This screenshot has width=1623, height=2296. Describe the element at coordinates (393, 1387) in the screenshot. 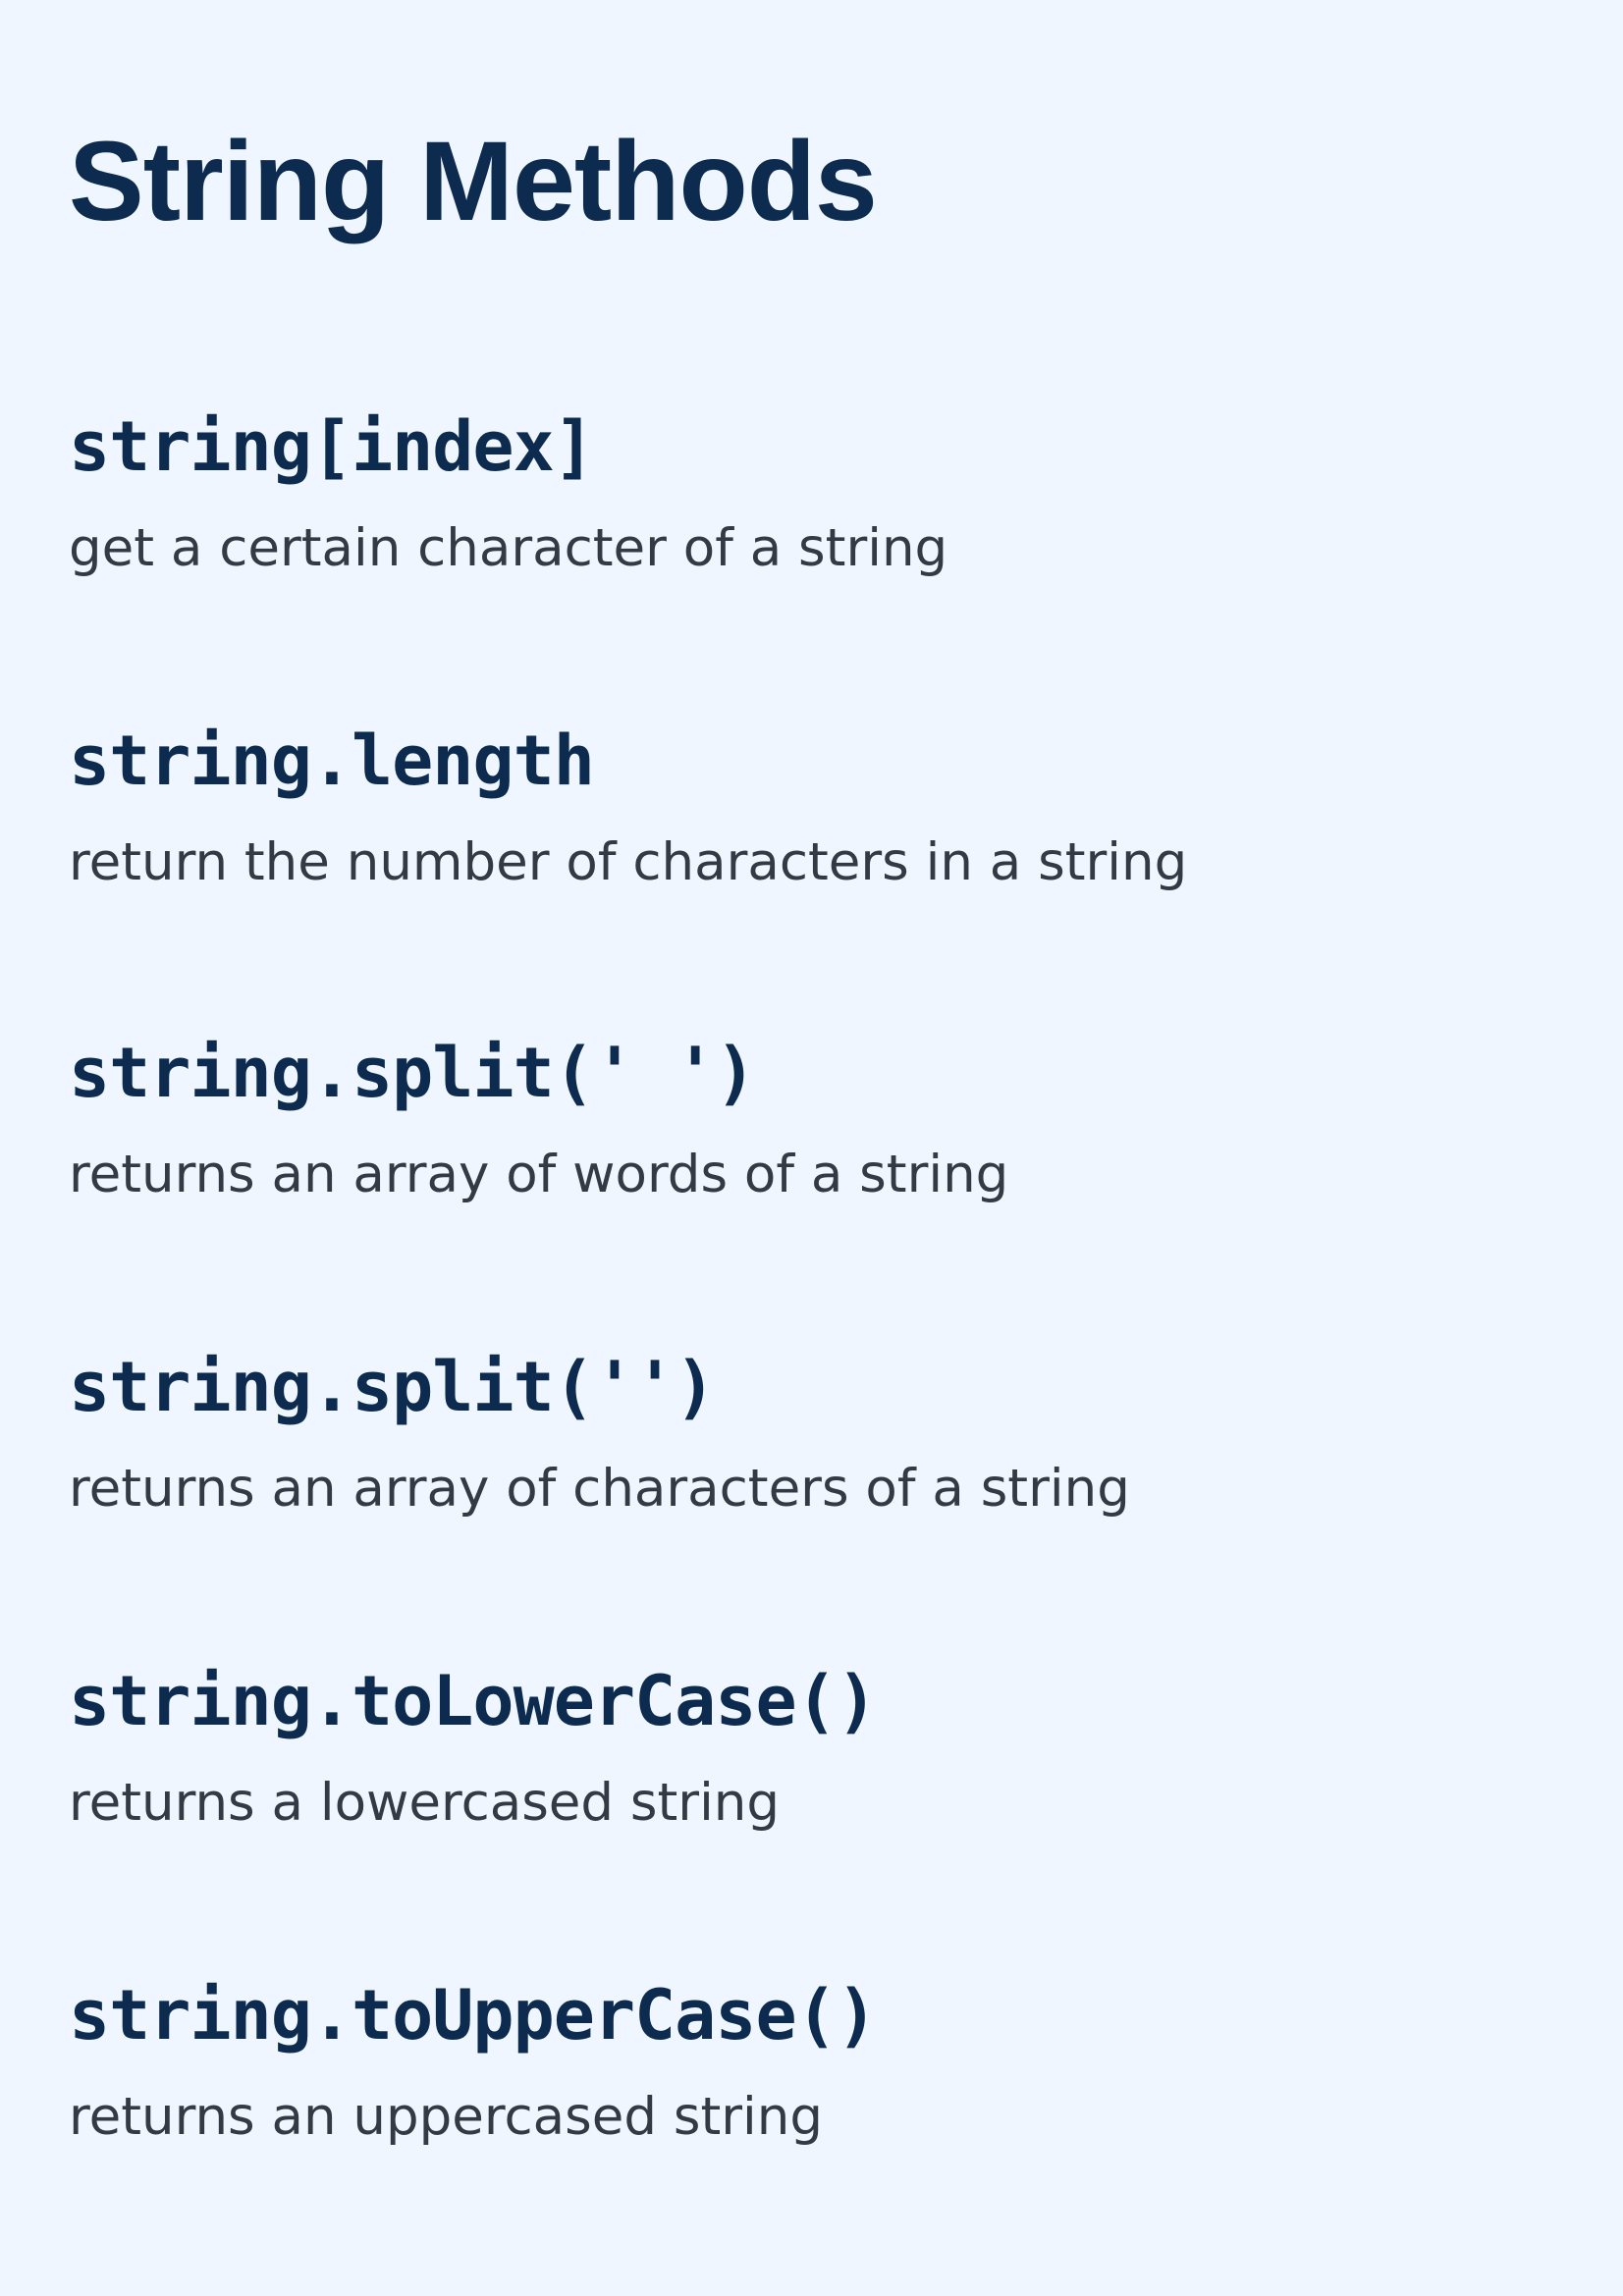

I see `method-code: string.split('')` at that location.